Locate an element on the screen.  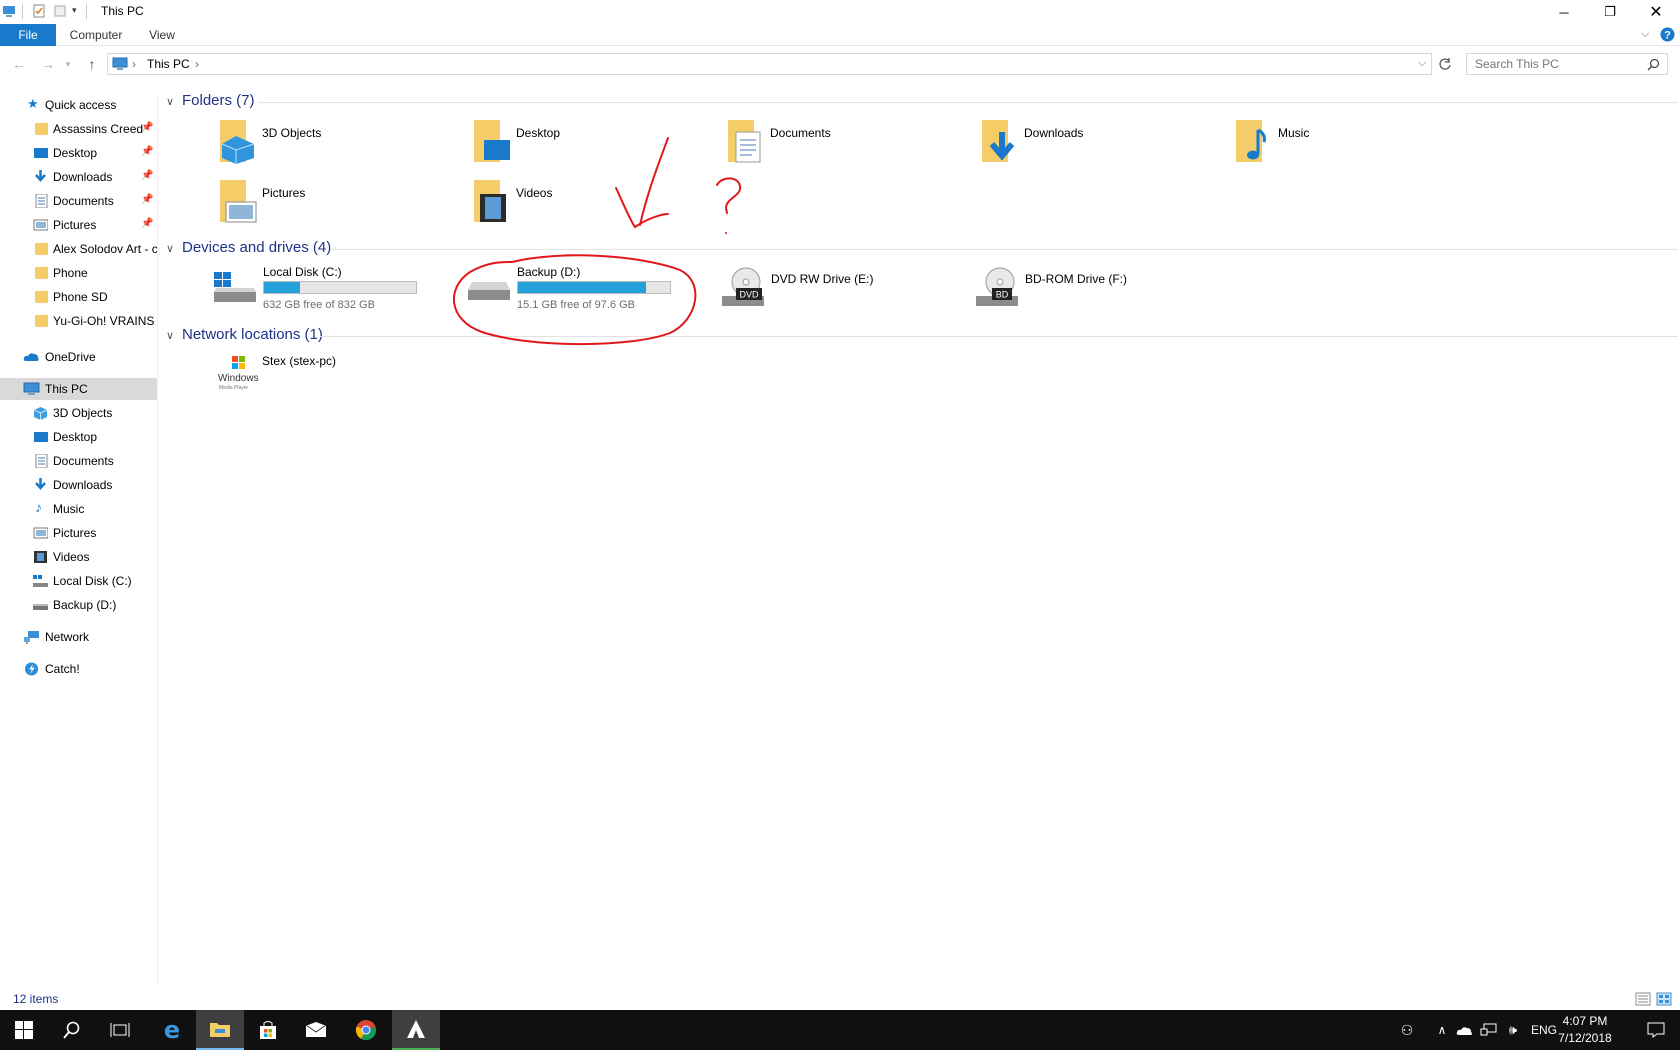
people-button: ⚇ is located at coordinates (1407, 1030).